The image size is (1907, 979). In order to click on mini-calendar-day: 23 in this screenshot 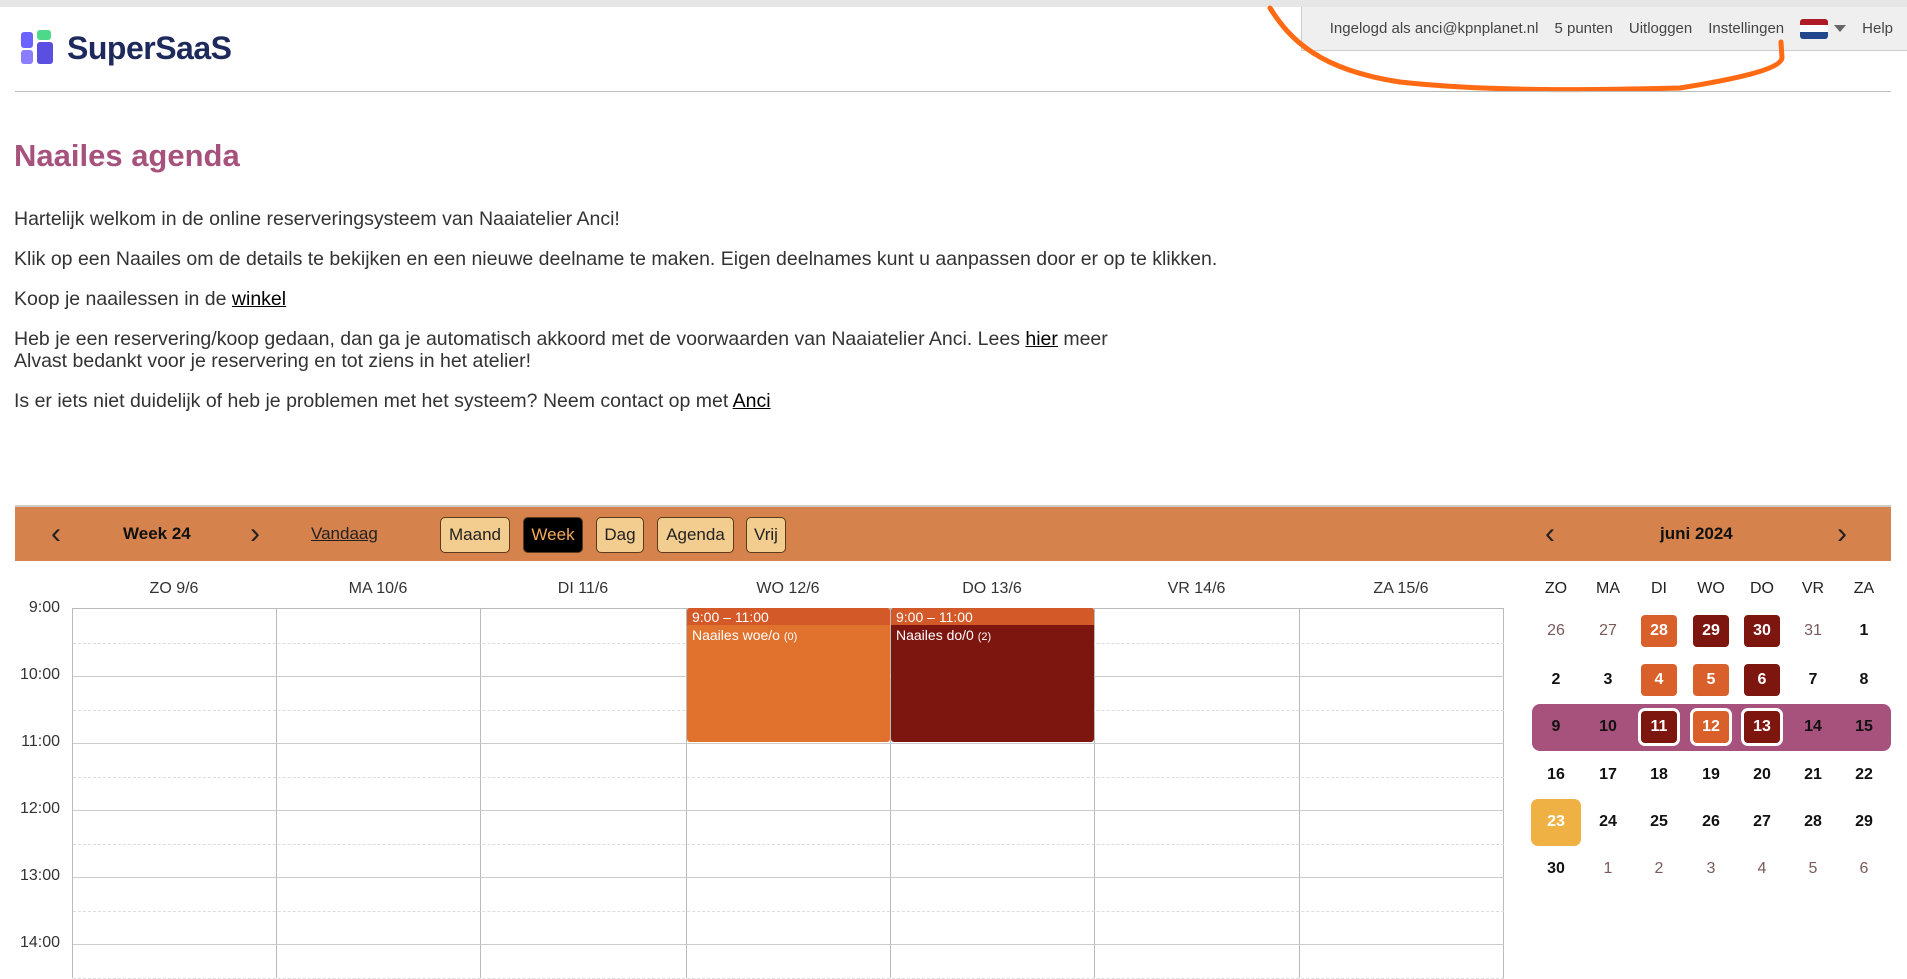, I will do `click(1556, 822)`.